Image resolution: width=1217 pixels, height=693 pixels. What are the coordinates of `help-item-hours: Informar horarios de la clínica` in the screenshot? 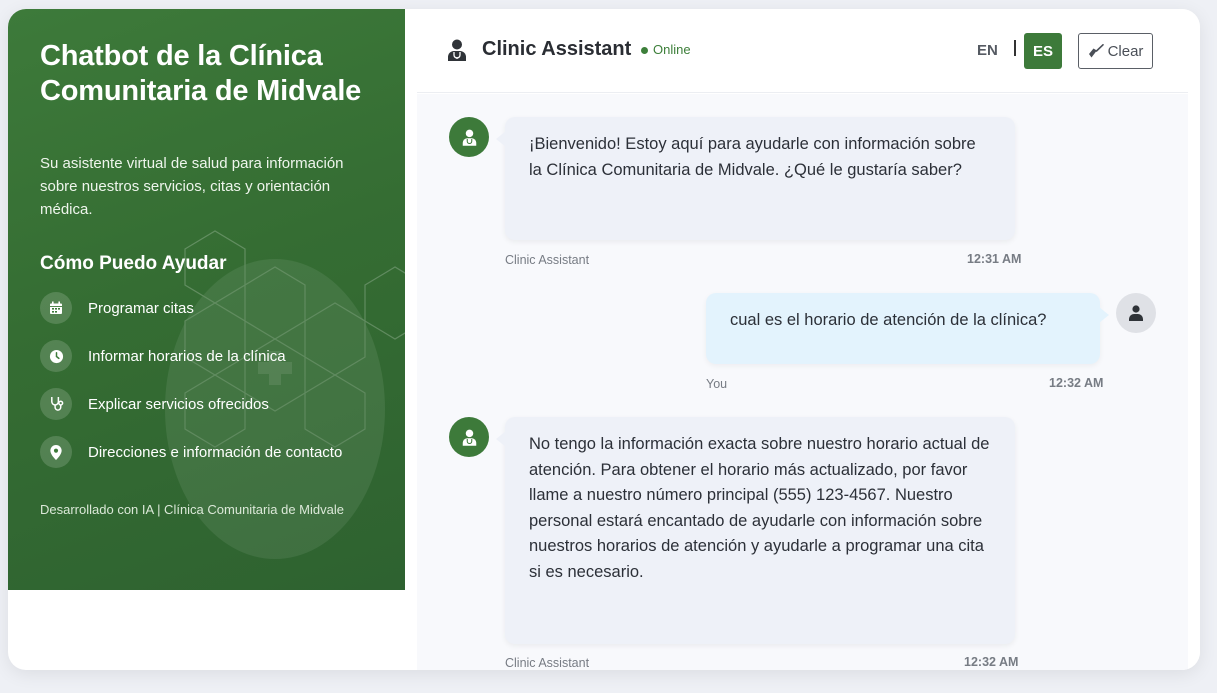 It's located at (220, 356).